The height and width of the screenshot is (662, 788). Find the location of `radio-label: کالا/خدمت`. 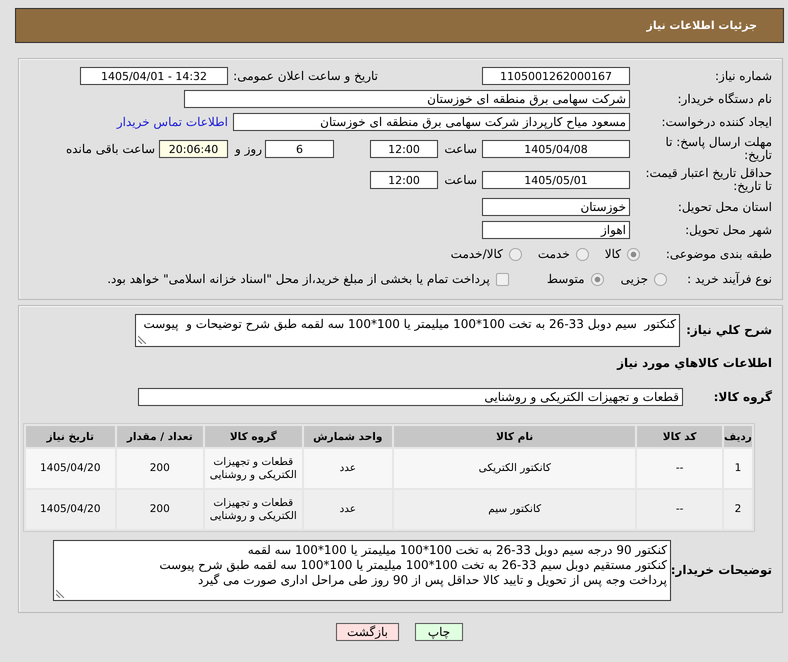

radio-label: کالا/خدمت is located at coordinates (476, 254).